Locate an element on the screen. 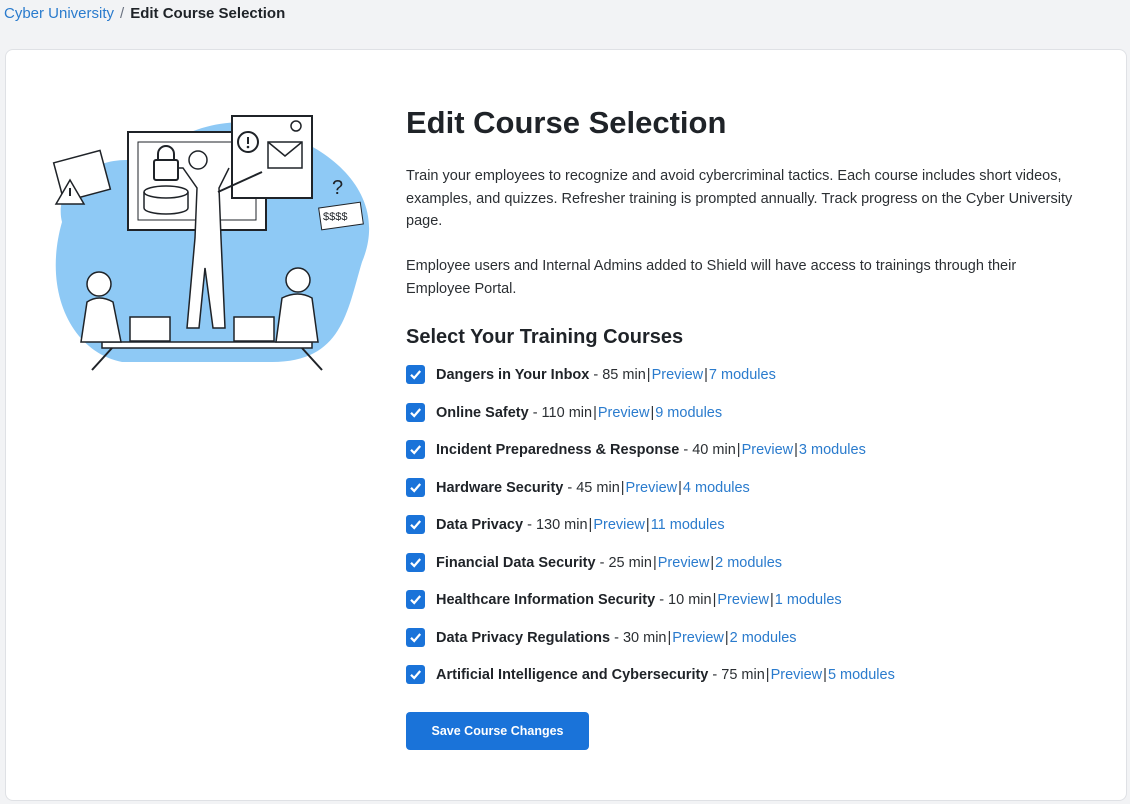 This screenshot has height=804, width=1130. illustration-dollar-text: $$$$ is located at coordinates (335, 217).